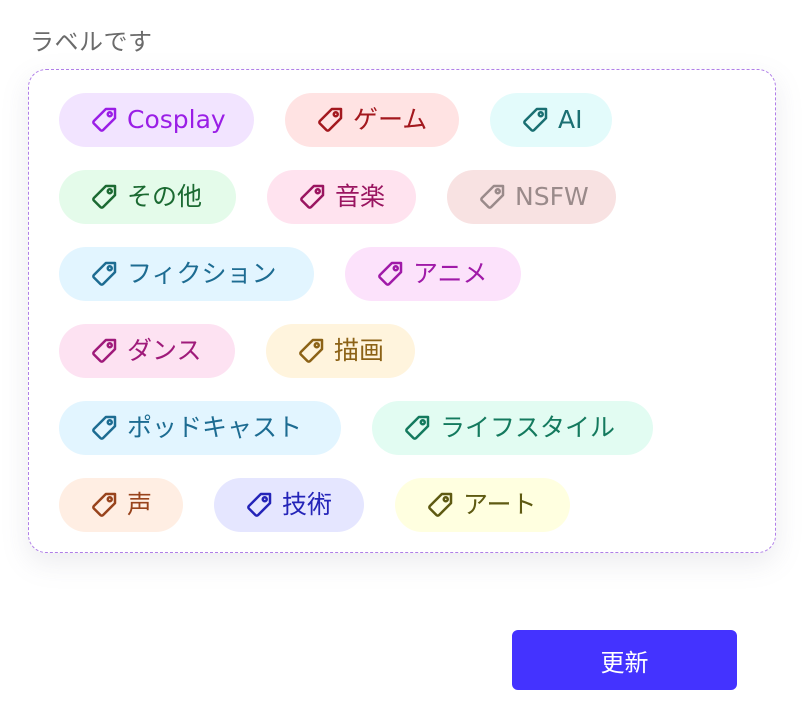  Describe the element at coordinates (202, 273) in the screenshot. I see `tag-label: フィクション` at that location.